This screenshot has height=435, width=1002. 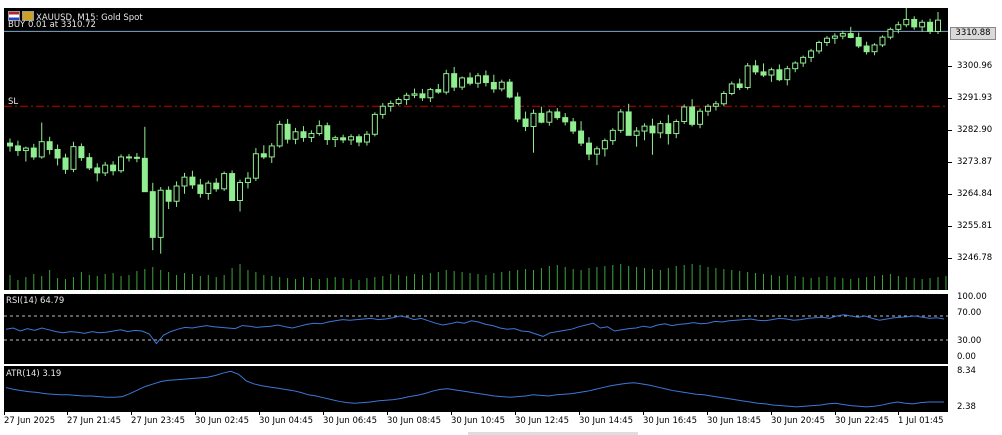 What do you see at coordinates (975, 389) in the screenshot?
I see `atr-axis: 8.34 2.38` at bounding box center [975, 389].